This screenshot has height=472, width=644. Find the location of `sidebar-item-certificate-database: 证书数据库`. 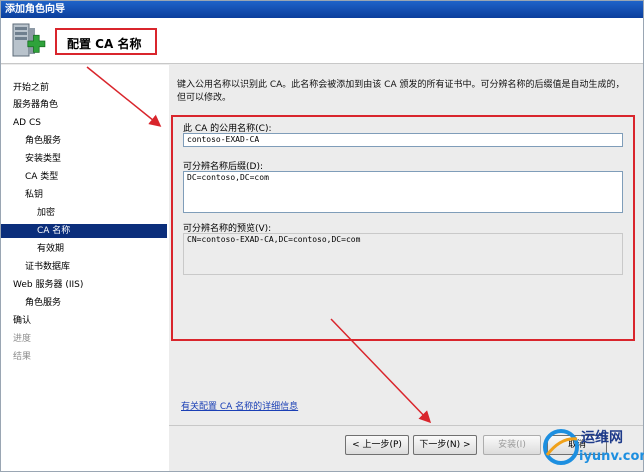

sidebar-item-certificate-database: 证书数据库 is located at coordinates (47, 267).